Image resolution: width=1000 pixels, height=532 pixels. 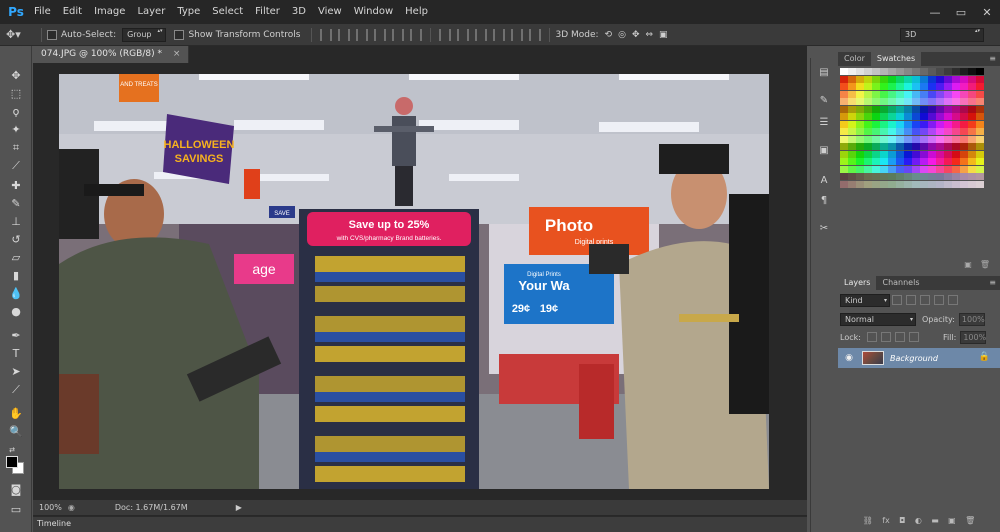 I want to click on align-vcenter-icon, so click(x=344, y=34).